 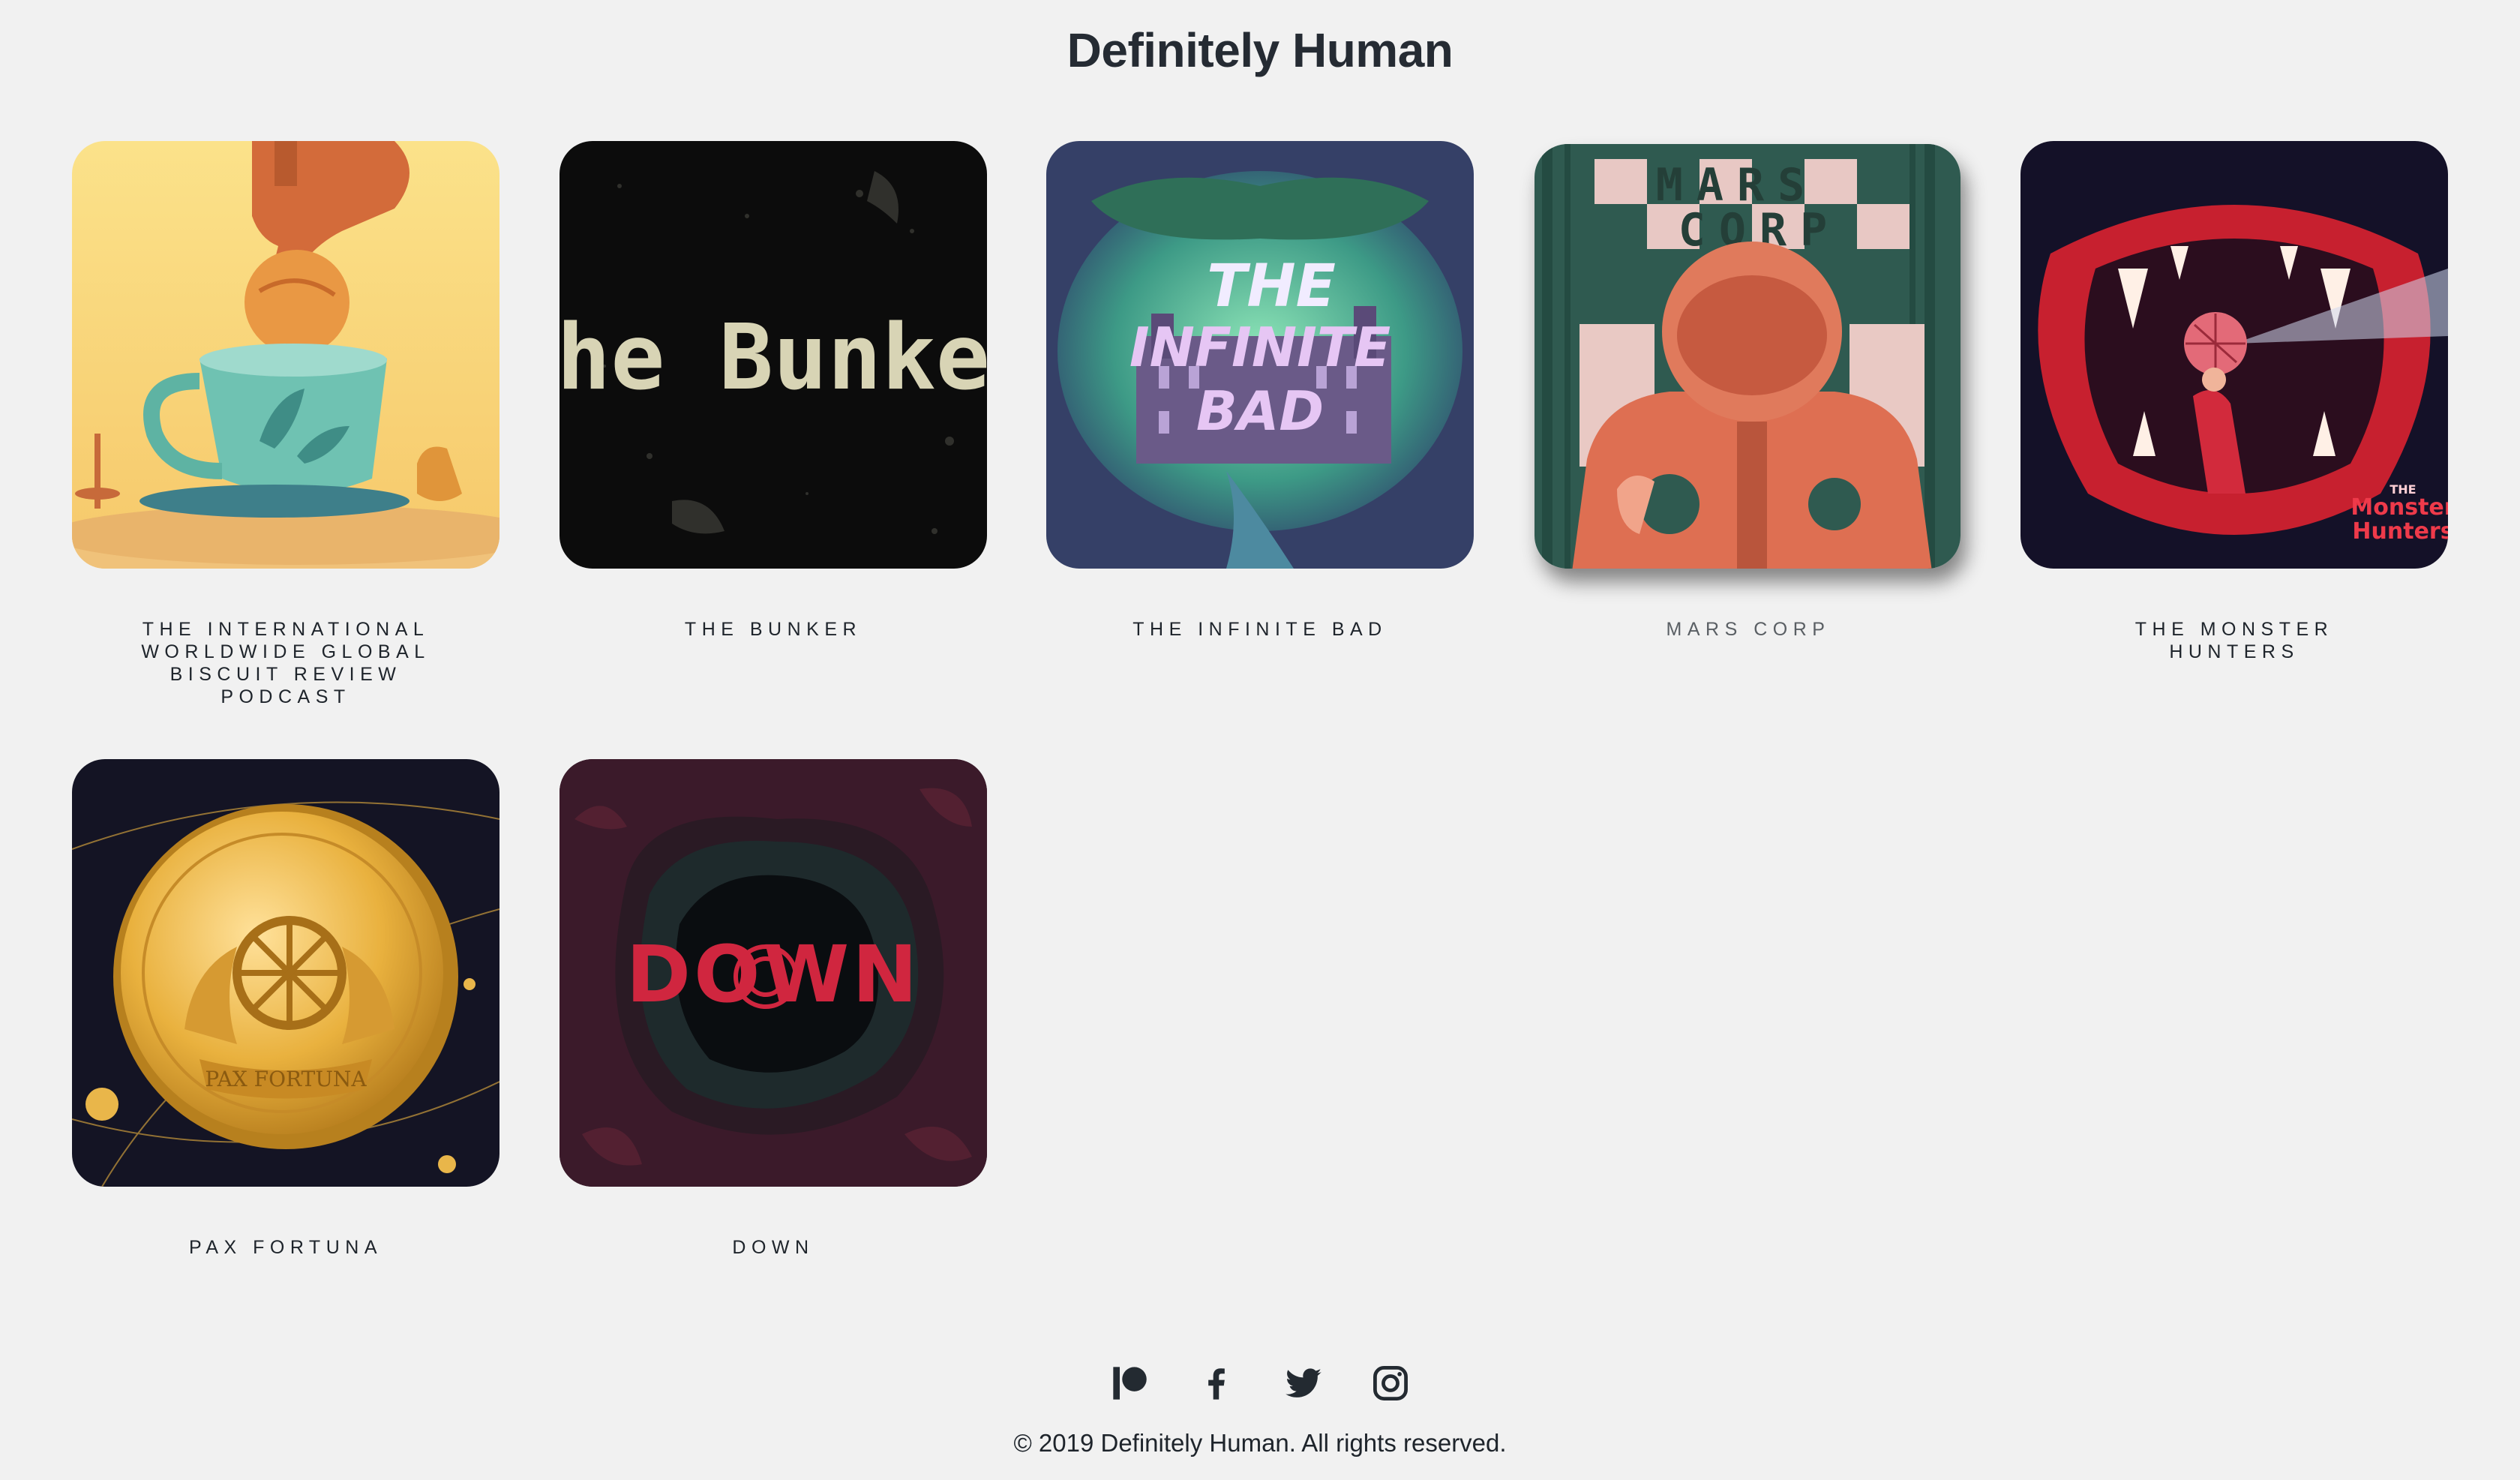 I want to click on podcast-card-the-bunker: The Bunker THE BUNKER, so click(x=773, y=391).